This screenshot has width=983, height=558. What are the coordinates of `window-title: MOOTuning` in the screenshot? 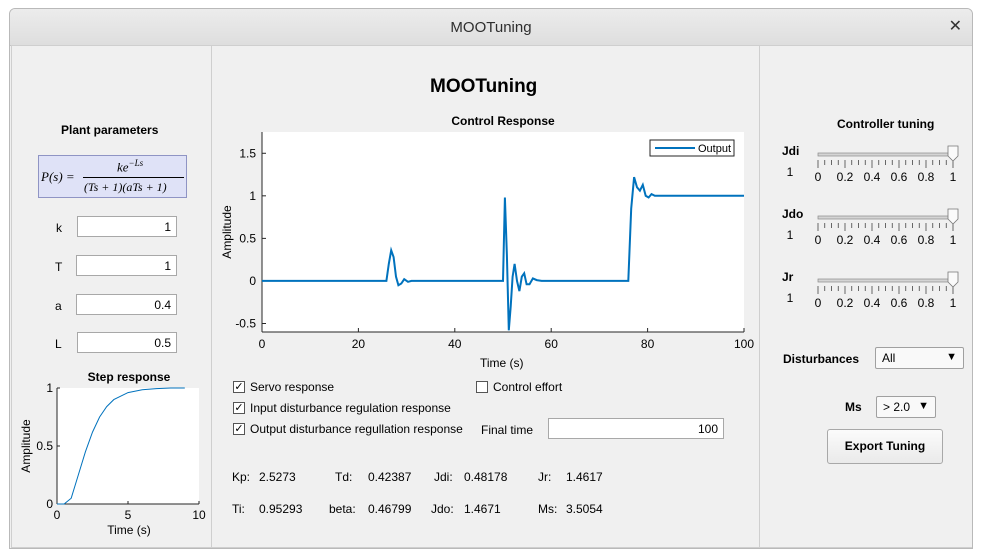 It's located at (491, 27).